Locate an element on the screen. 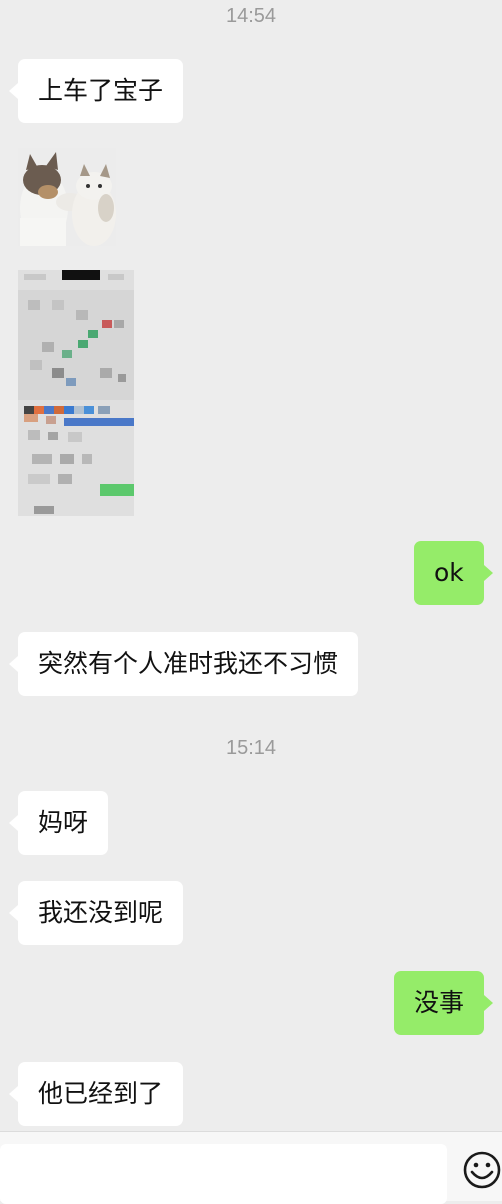 The width and height of the screenshot is (502, 1204). message-bubble-incoming: 突然有个人准时我还不习惯 is located at coordinates (183, 664).